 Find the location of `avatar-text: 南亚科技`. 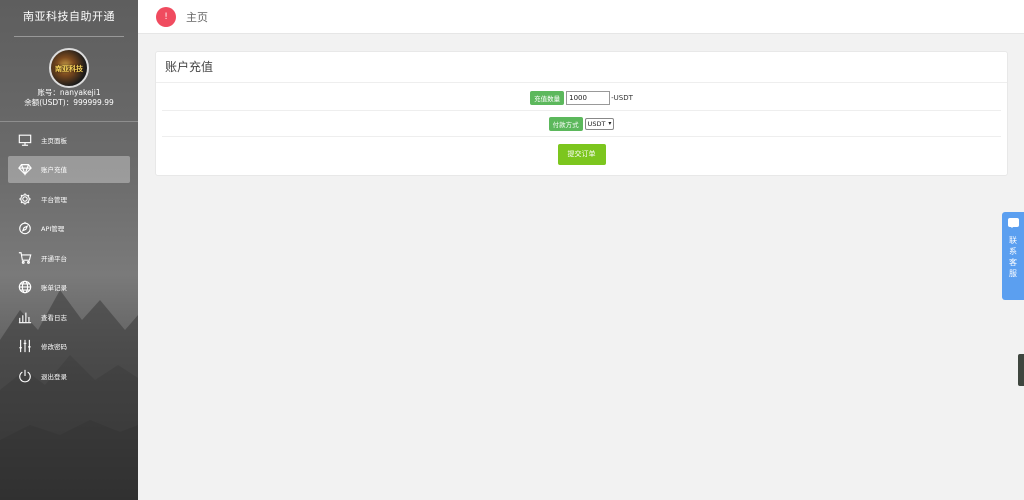

avatar-text: 南亚科技 is located at coordinates (69, 69).